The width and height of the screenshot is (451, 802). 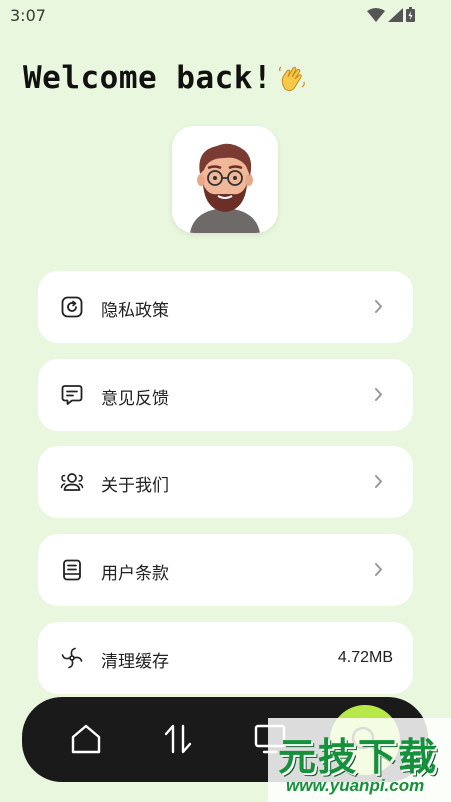 I want to click on signal-icon, so click(x=395, y=14).